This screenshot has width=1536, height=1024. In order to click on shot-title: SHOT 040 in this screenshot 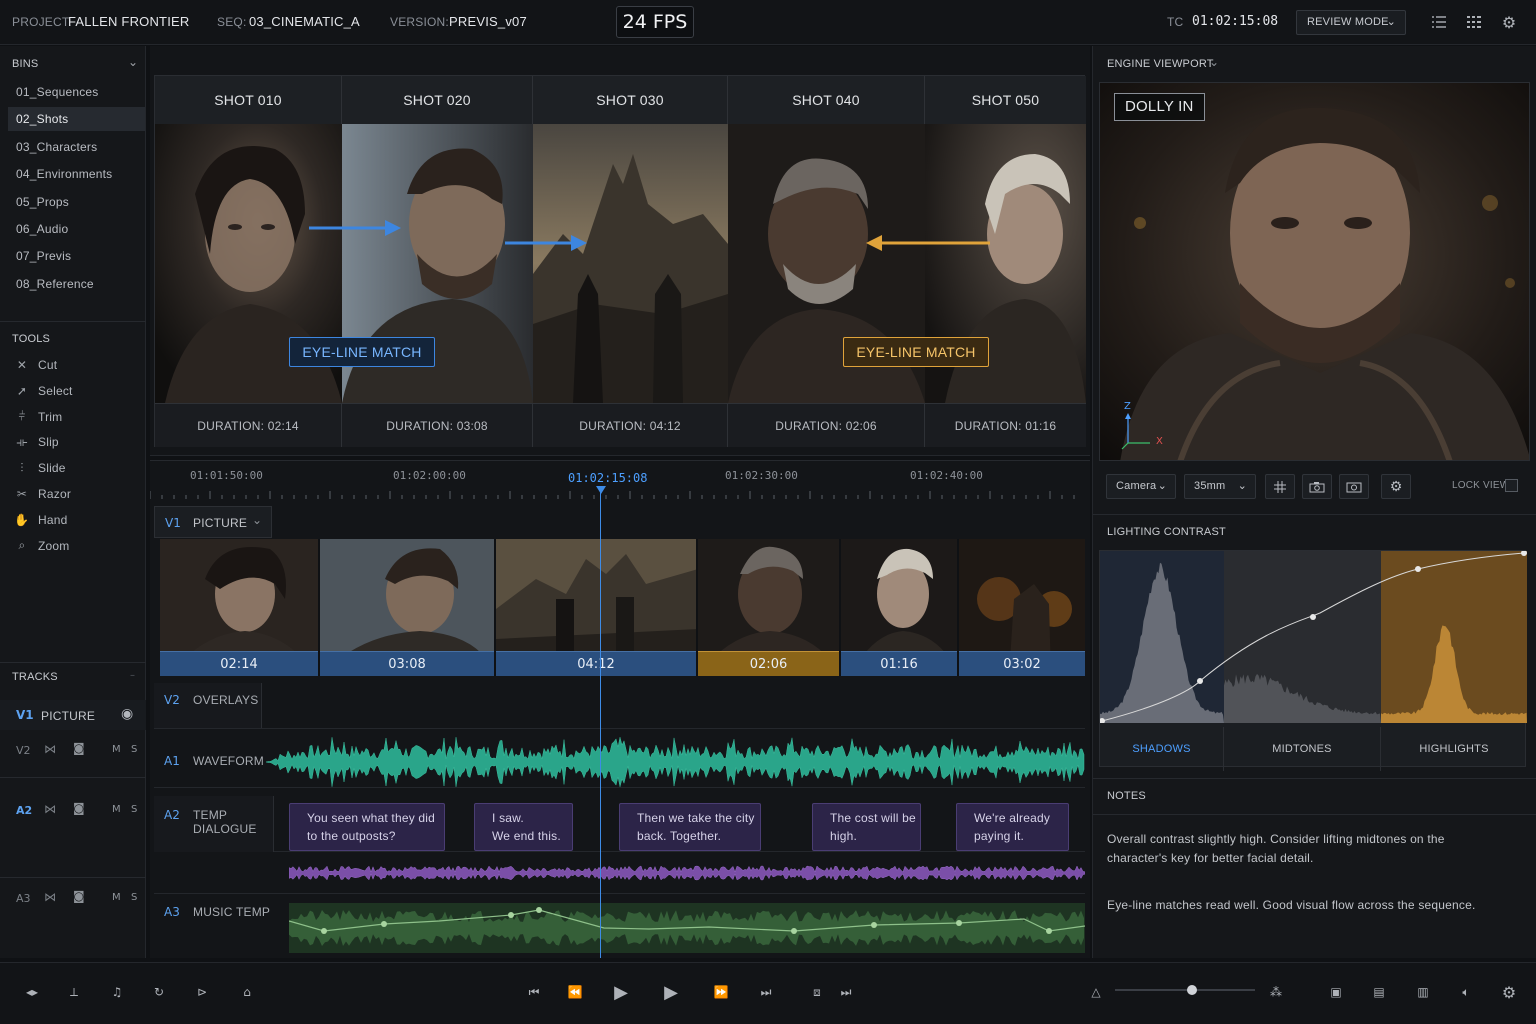, I will do `click(826, 100)`.